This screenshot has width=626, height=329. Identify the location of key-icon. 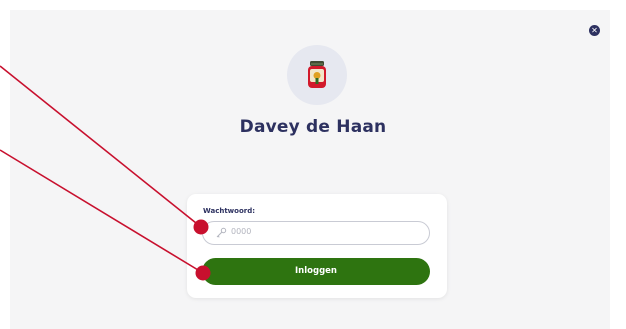
(221, 232).